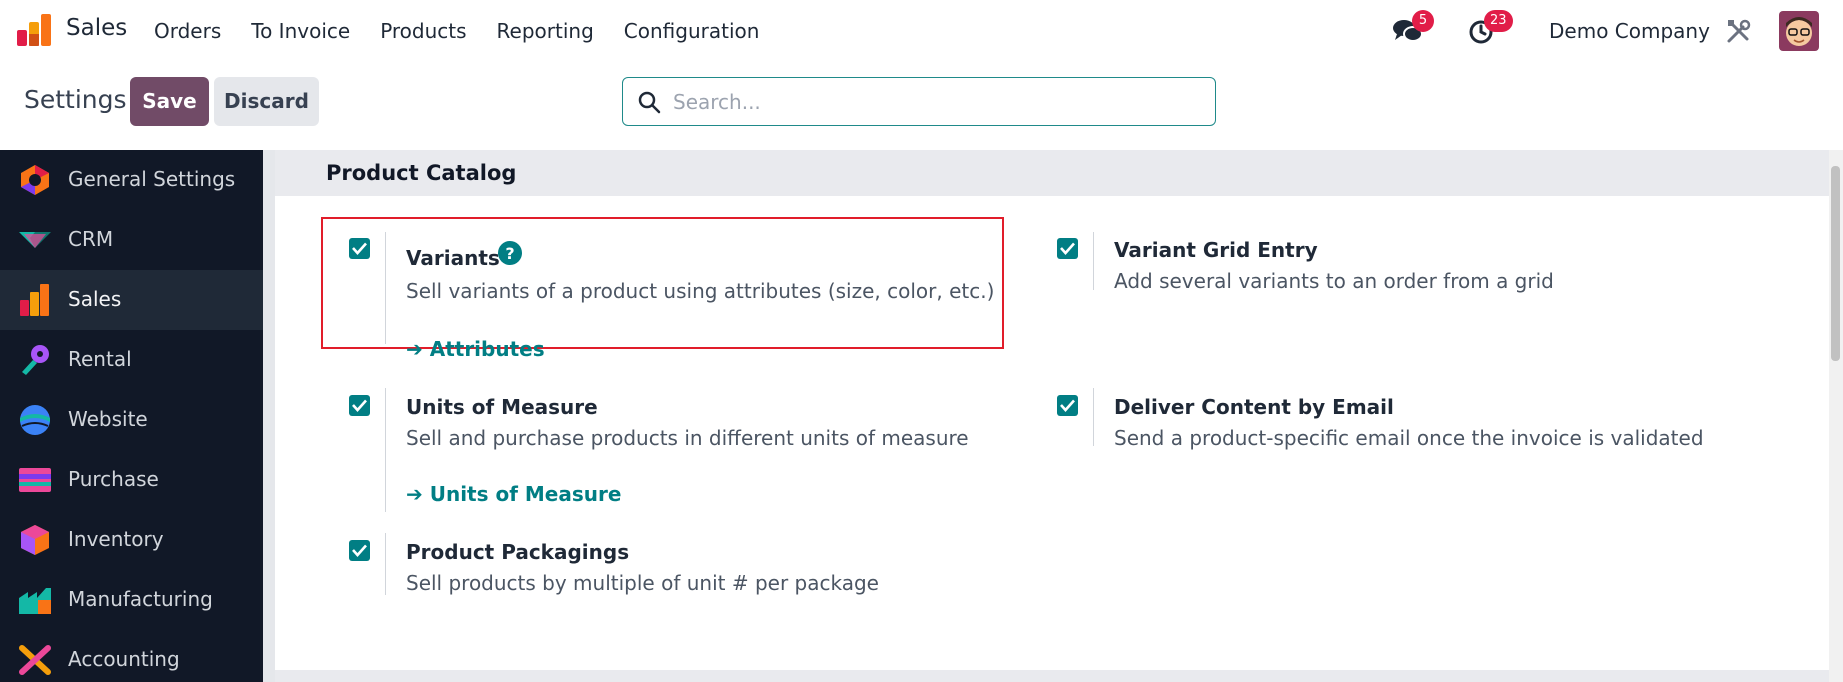  What do you see at coordinates (35, 180) in the screenshot?
I see `general-settings-icon` at bounding box center [35, 180].